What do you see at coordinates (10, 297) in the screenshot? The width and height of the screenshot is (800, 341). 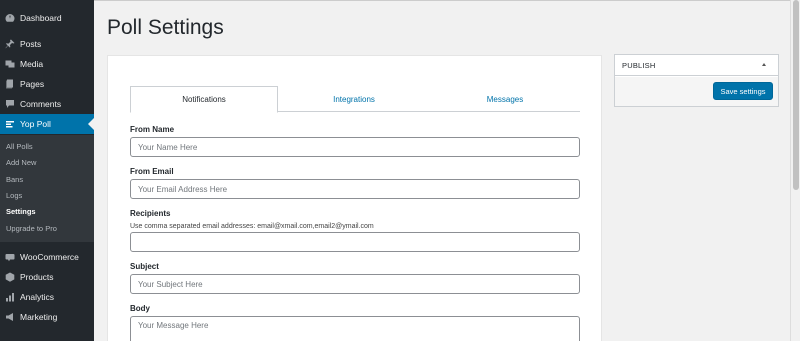 I see `analytics-icon` at bounding box center [10, 297].